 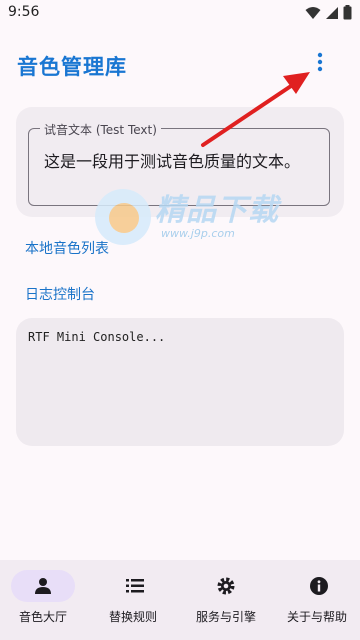 What do you see at coordinates (100, 129) in the screenshot?
I see `test-text-label: 试音文本 (Test Text)` at bounding box center [100, 129].